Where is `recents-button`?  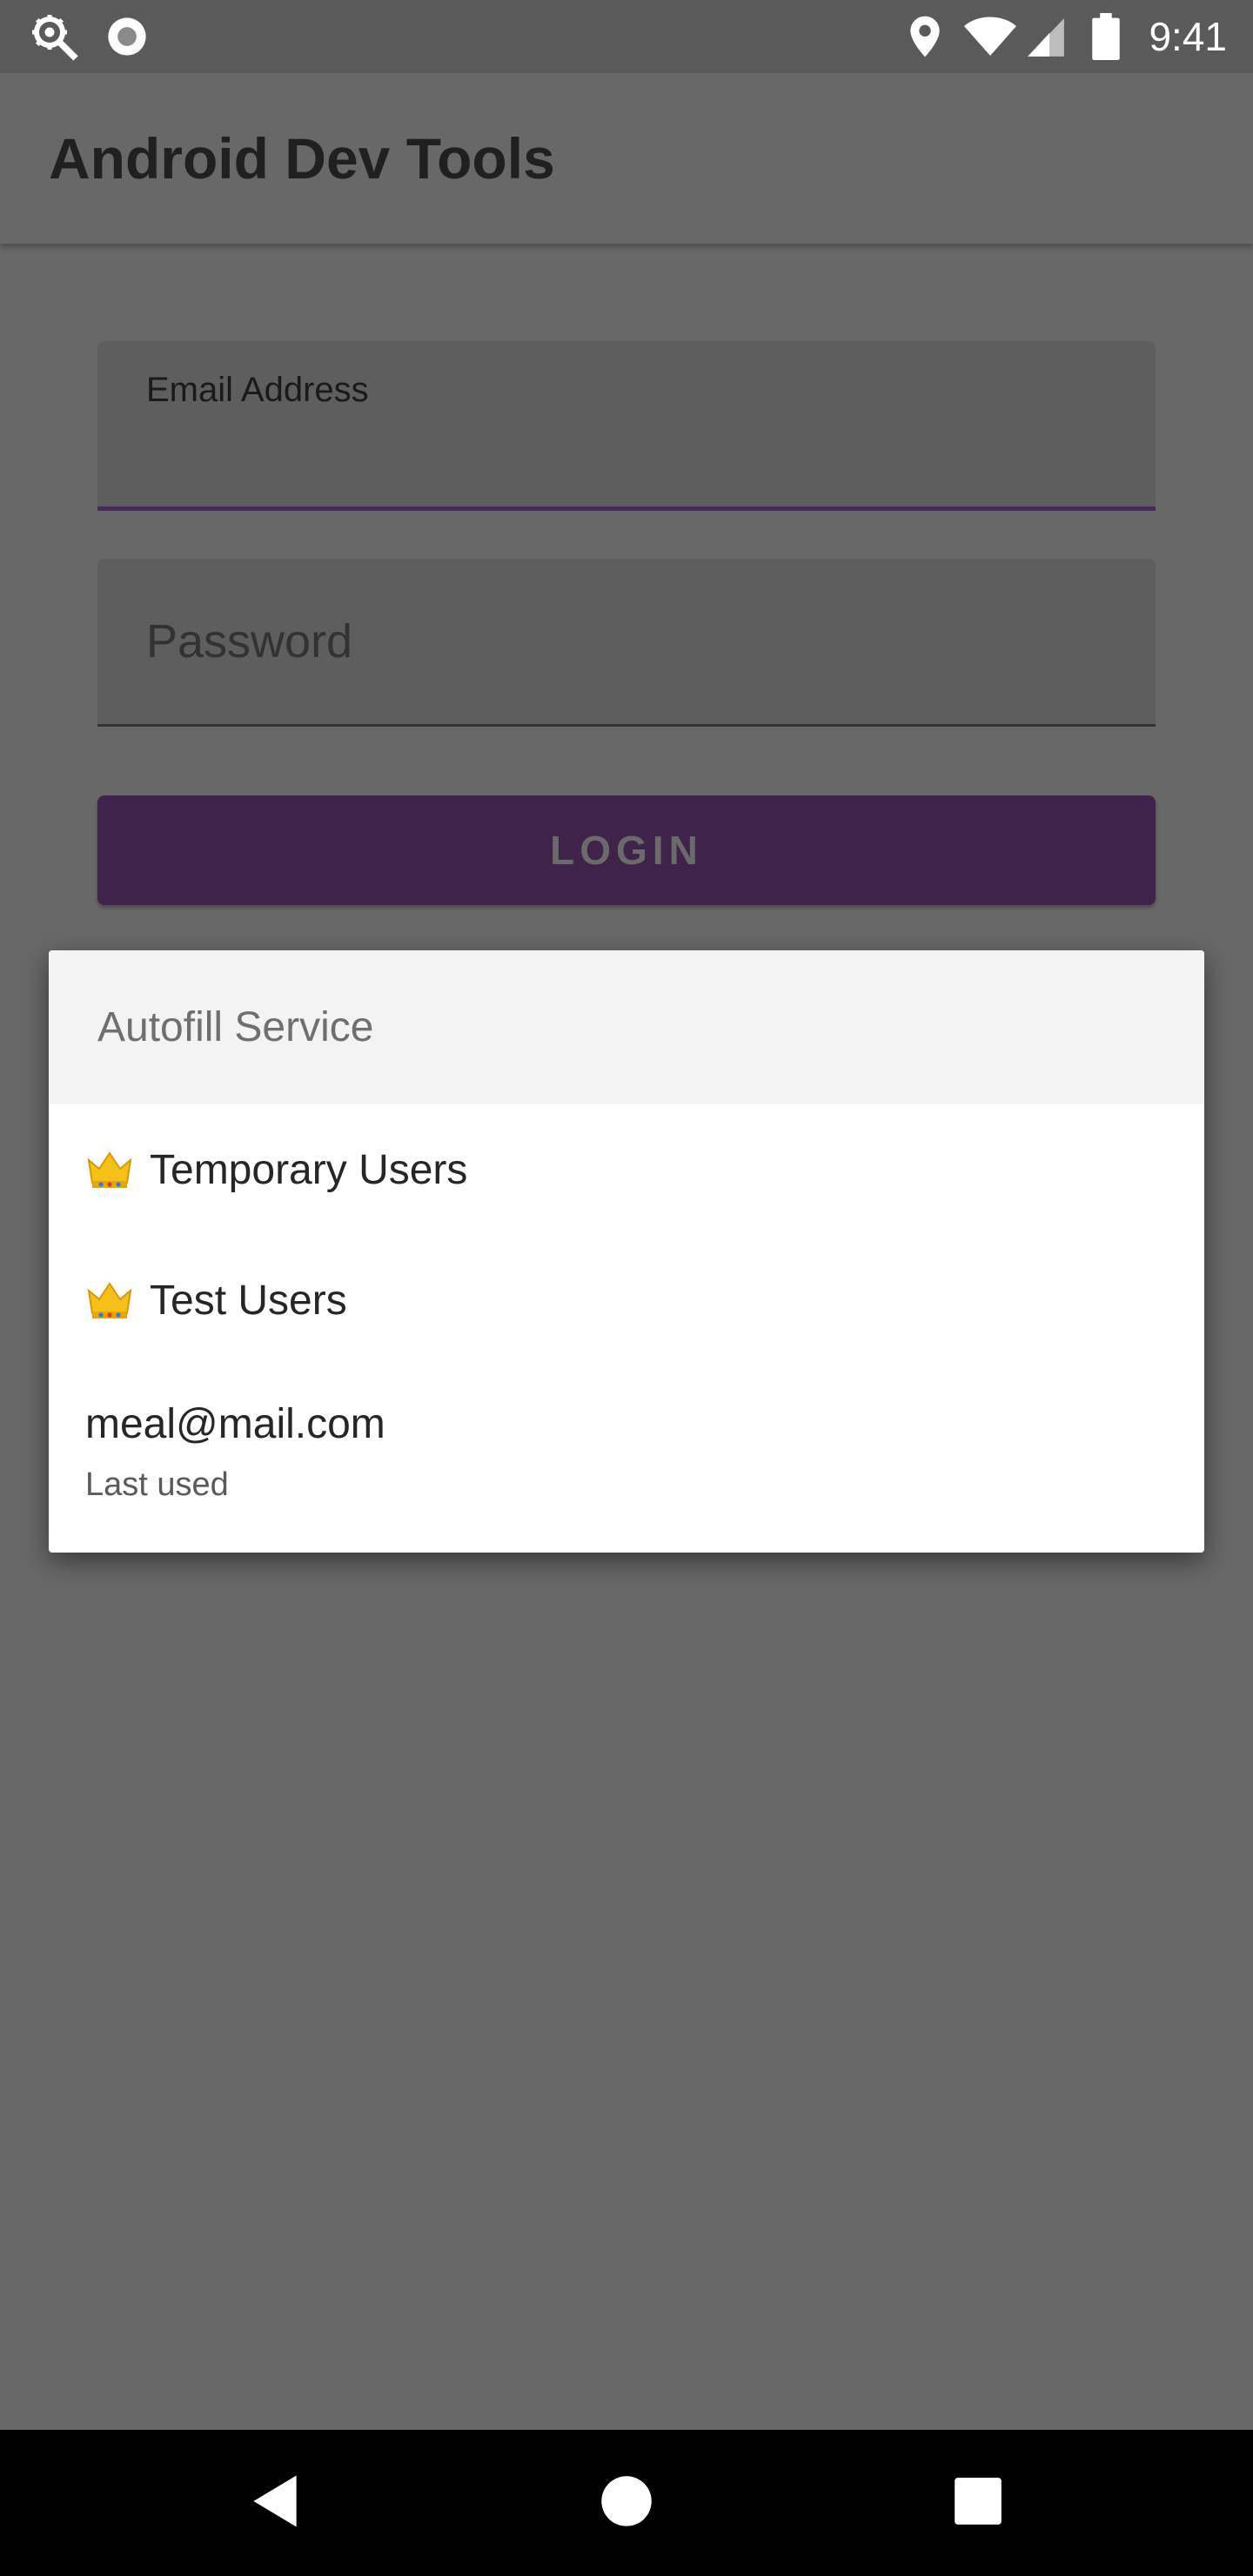 recents-button is located at coordinates (978, 2503).